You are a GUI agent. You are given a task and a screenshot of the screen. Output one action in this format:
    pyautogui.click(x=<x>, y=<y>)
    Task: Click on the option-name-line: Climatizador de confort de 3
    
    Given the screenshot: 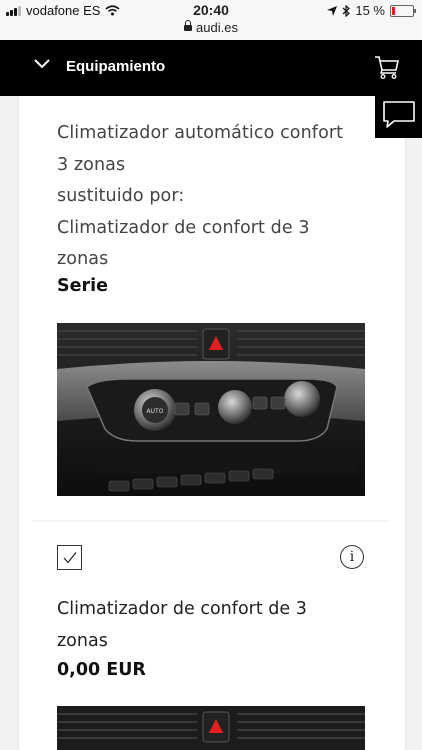 What is the action you would take?
    pyautogui.click(x=182, y=609)
    